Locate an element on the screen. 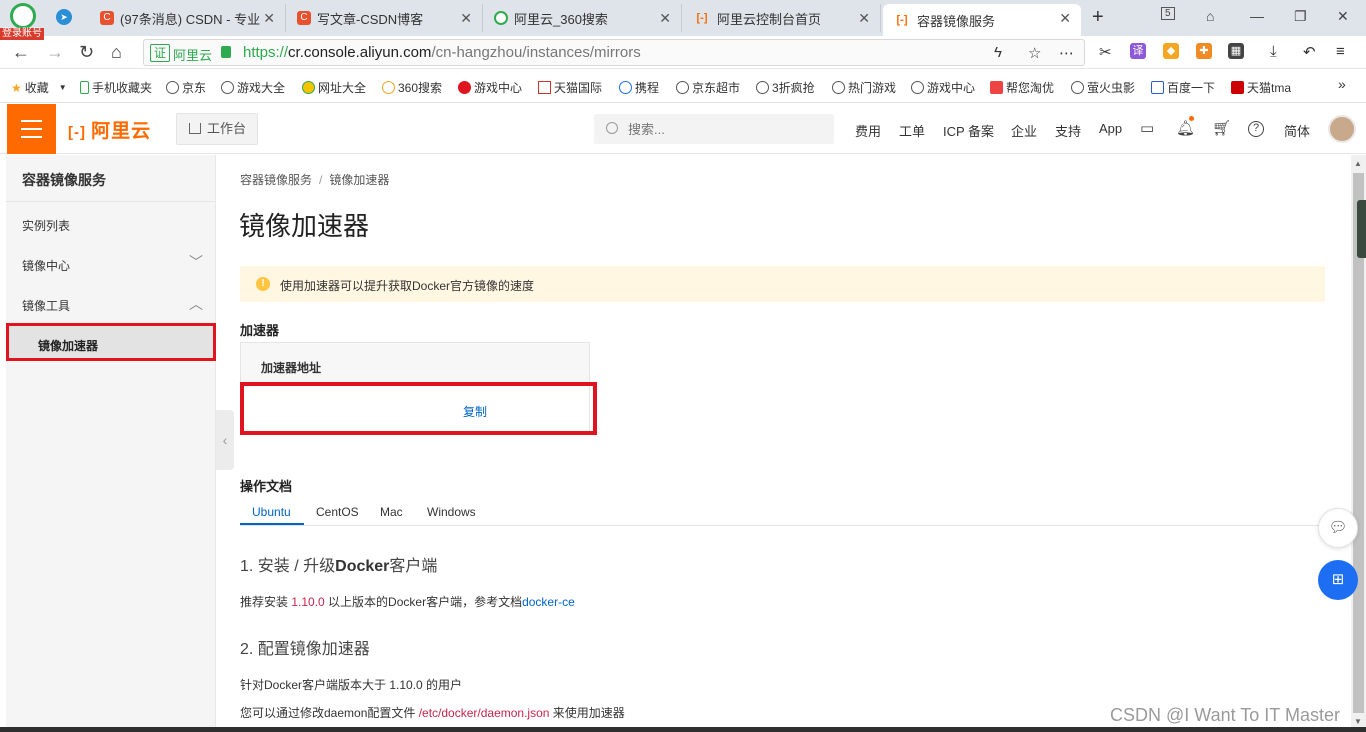 The width and height of the screenshot is (1366, 732). browser-tab-360-search: 阿里云_360搜索 ✕ is located at coordinates (583, 18).